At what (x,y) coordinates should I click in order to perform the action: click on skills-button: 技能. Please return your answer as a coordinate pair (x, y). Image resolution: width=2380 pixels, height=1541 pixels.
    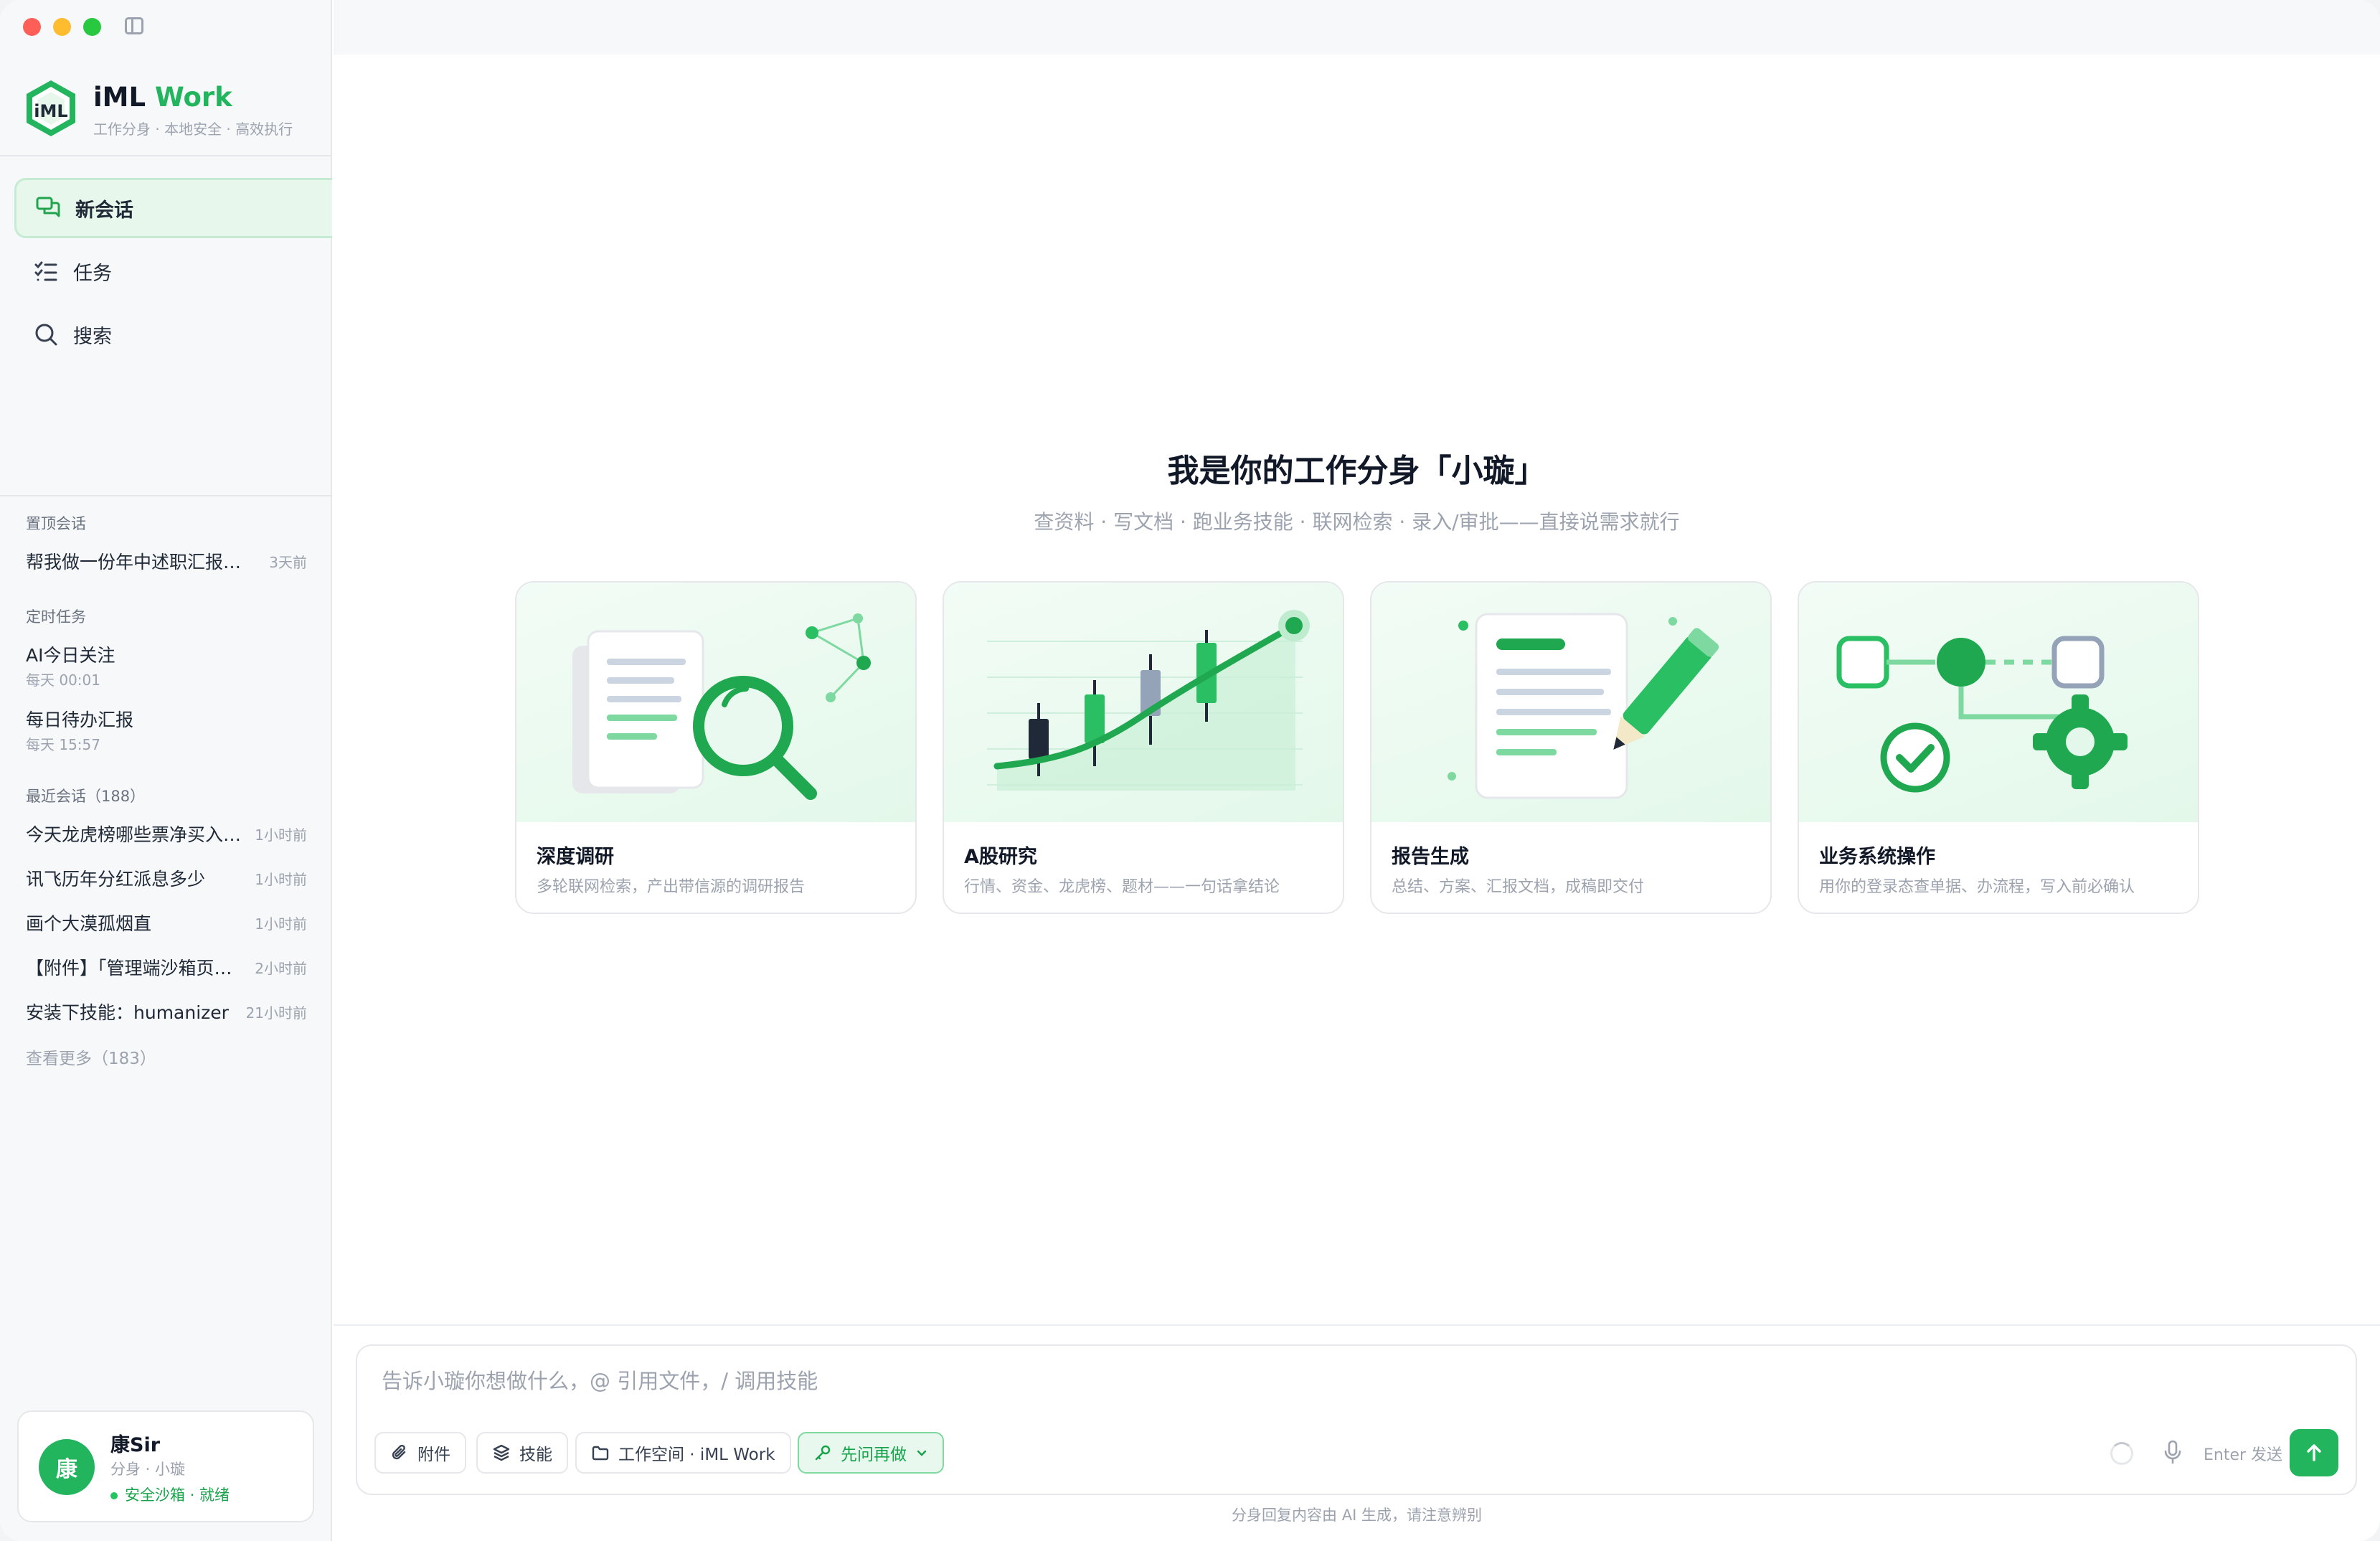
    Looking at the image, I should click on (522, 1453).